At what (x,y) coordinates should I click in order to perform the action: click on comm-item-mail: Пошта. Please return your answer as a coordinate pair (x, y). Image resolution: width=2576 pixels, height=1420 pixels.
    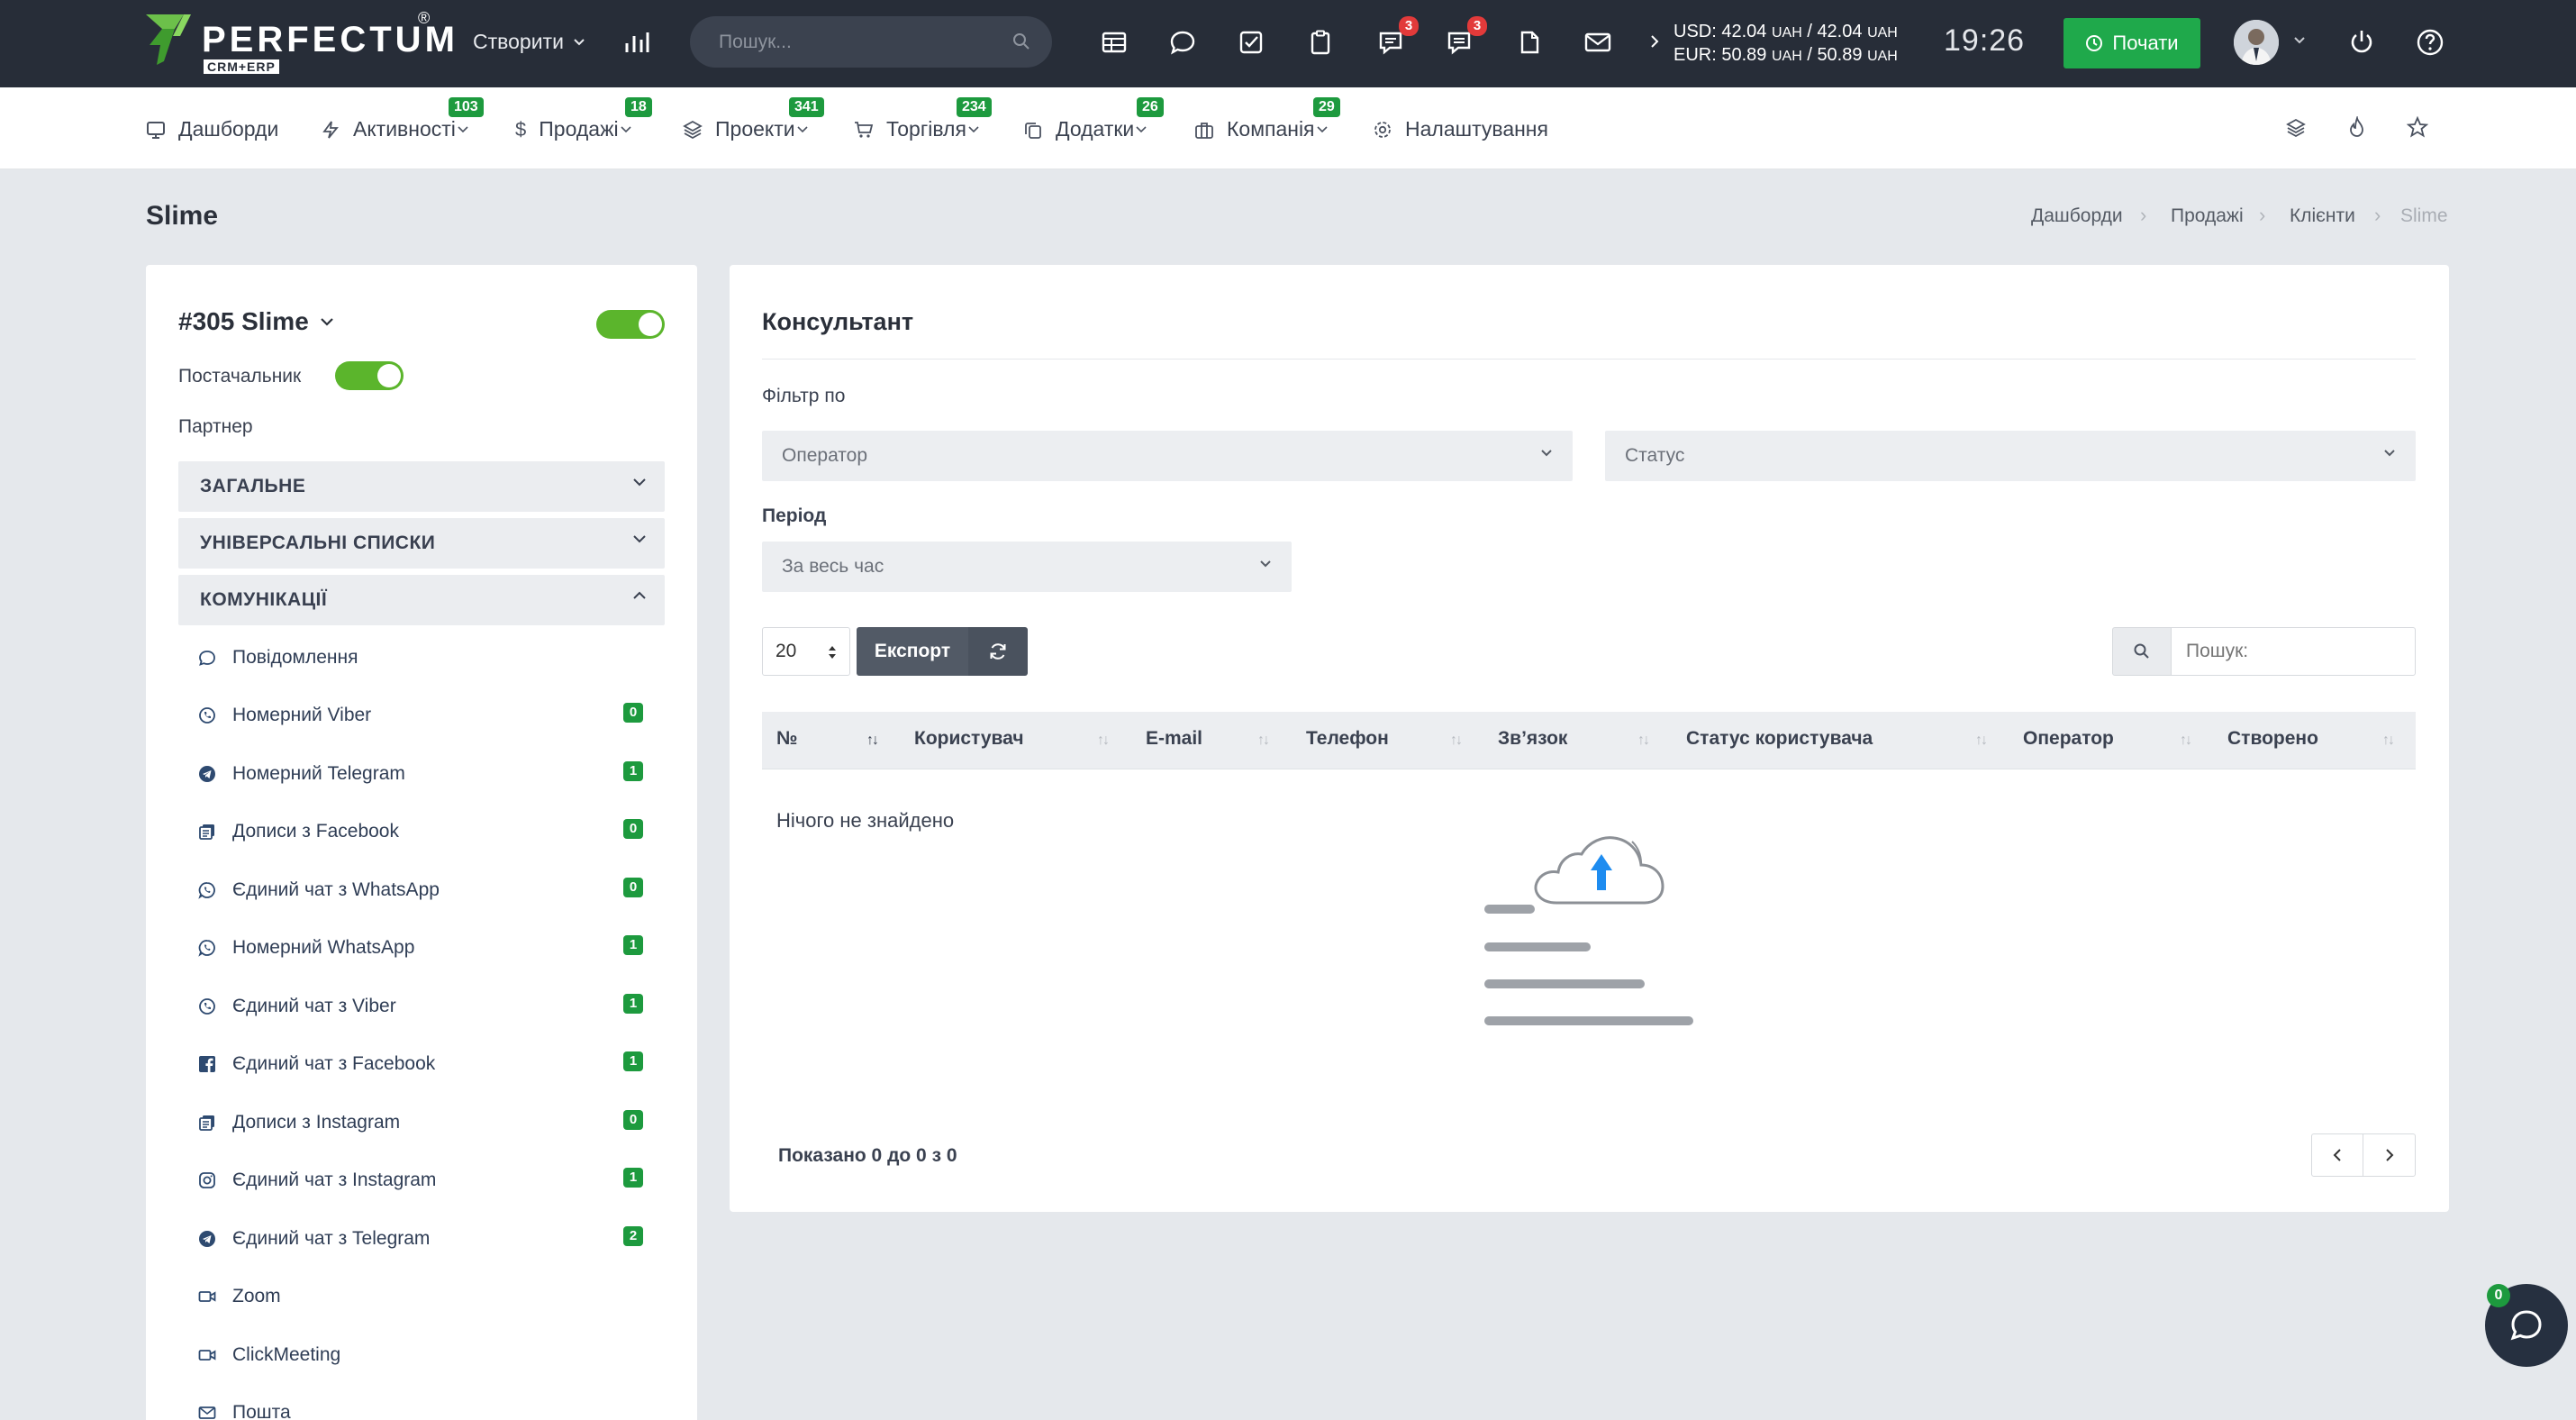
    Looking at the image, I should click on (244, 1411).